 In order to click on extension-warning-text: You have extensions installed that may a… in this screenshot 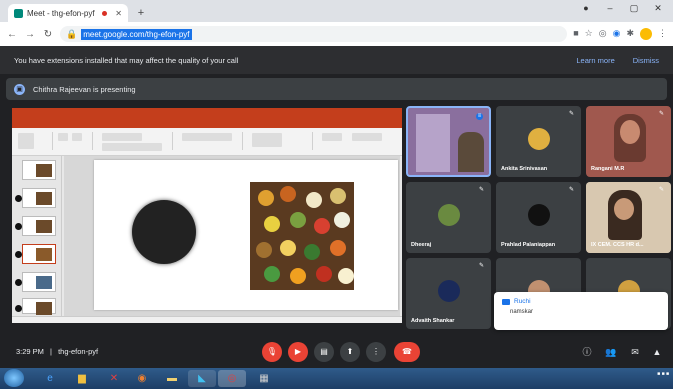, I will do `click(126, 60)`.